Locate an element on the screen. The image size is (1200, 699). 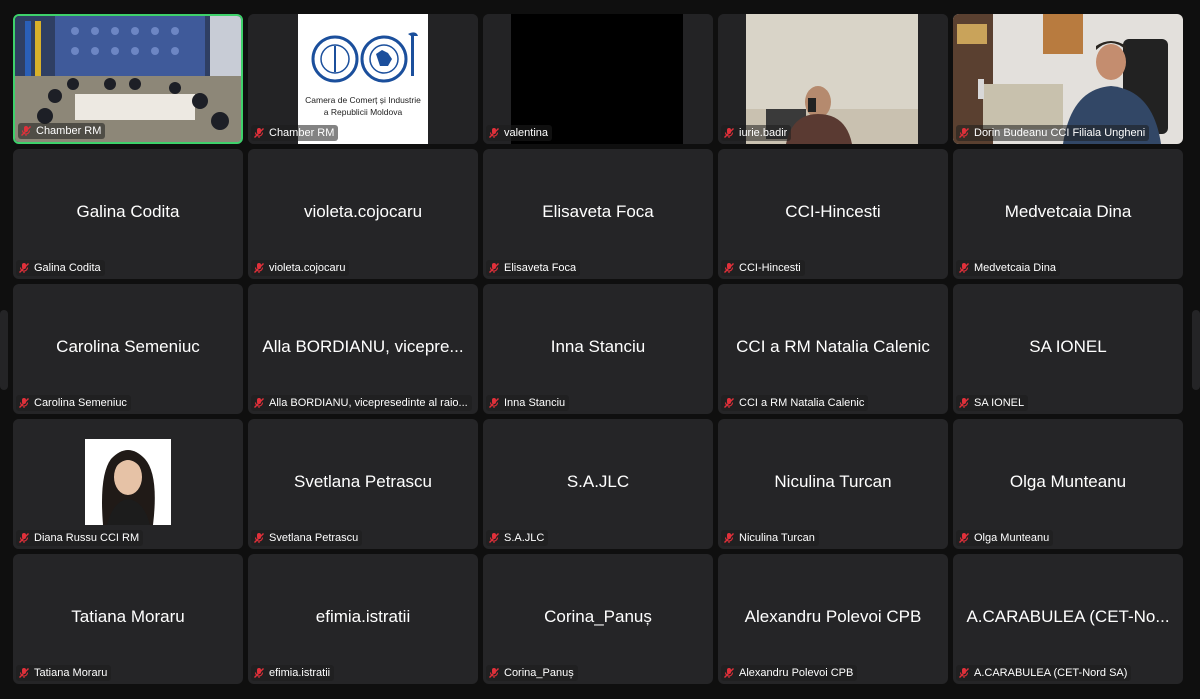
participant-tile: Diana Russu CCI RM is located at coordinates (128, 484).